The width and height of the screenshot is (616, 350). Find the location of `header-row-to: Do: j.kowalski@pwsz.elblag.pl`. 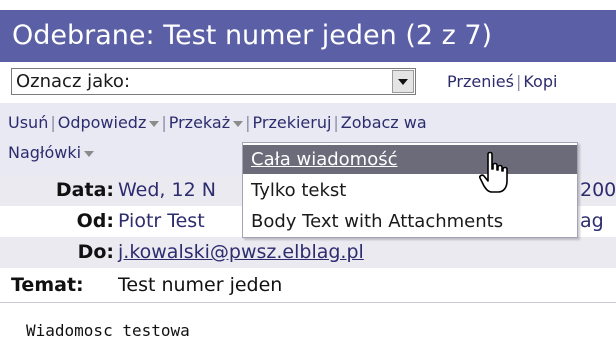

header-row-to: Do: j.kowalski@pwsz.elblag.pl is located at coordinates (308, 252).